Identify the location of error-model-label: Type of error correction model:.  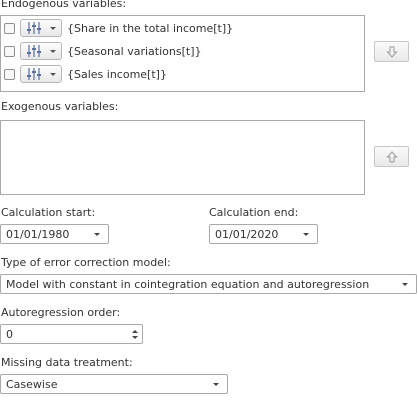
(86, 262).